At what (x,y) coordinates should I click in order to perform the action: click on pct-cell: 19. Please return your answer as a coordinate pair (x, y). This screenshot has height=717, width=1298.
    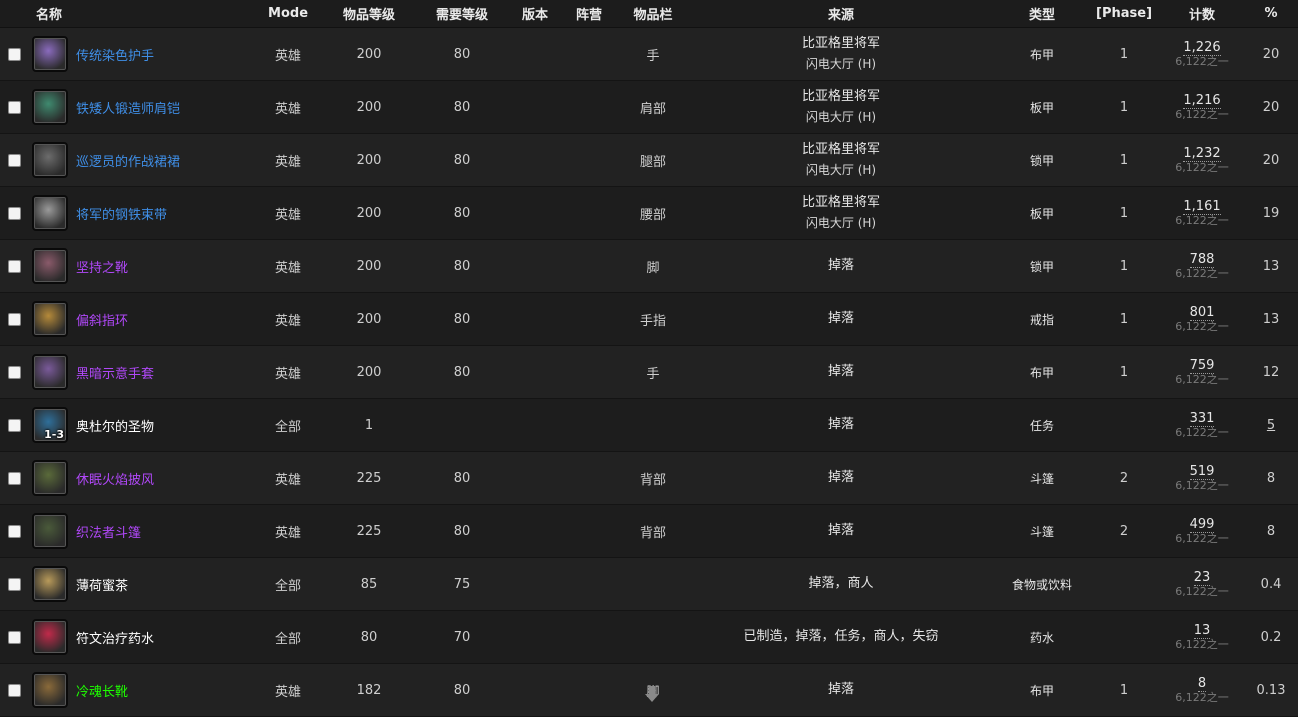
    Looking at the image, I should click on (1271, 213).